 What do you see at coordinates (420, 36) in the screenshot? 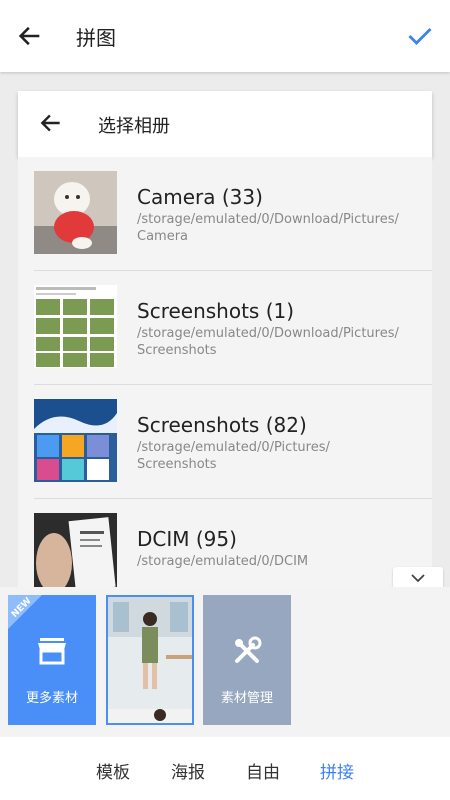
I see `confirm-check-icon` at bounding box center [420, 36].